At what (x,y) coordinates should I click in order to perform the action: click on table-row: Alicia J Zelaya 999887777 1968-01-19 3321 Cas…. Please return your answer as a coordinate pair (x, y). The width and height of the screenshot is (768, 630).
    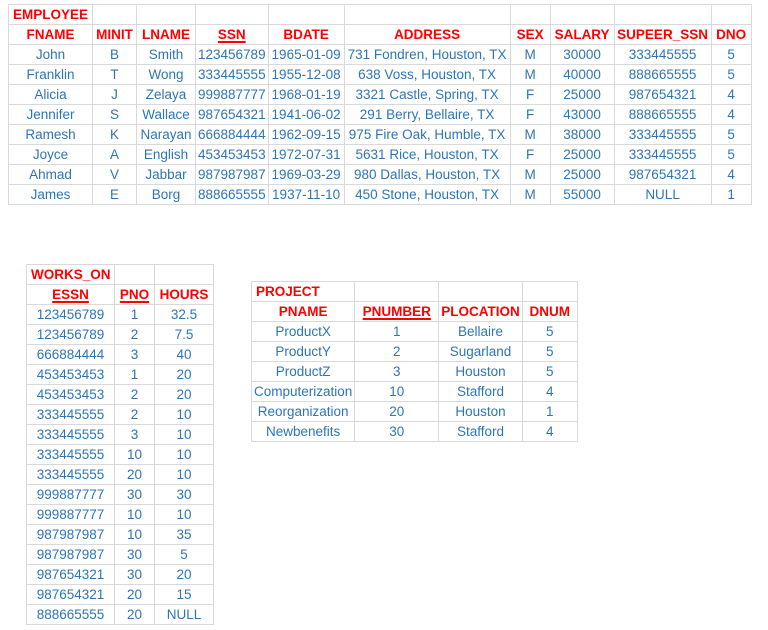
    Looking at the image, I should click on (380, 94).